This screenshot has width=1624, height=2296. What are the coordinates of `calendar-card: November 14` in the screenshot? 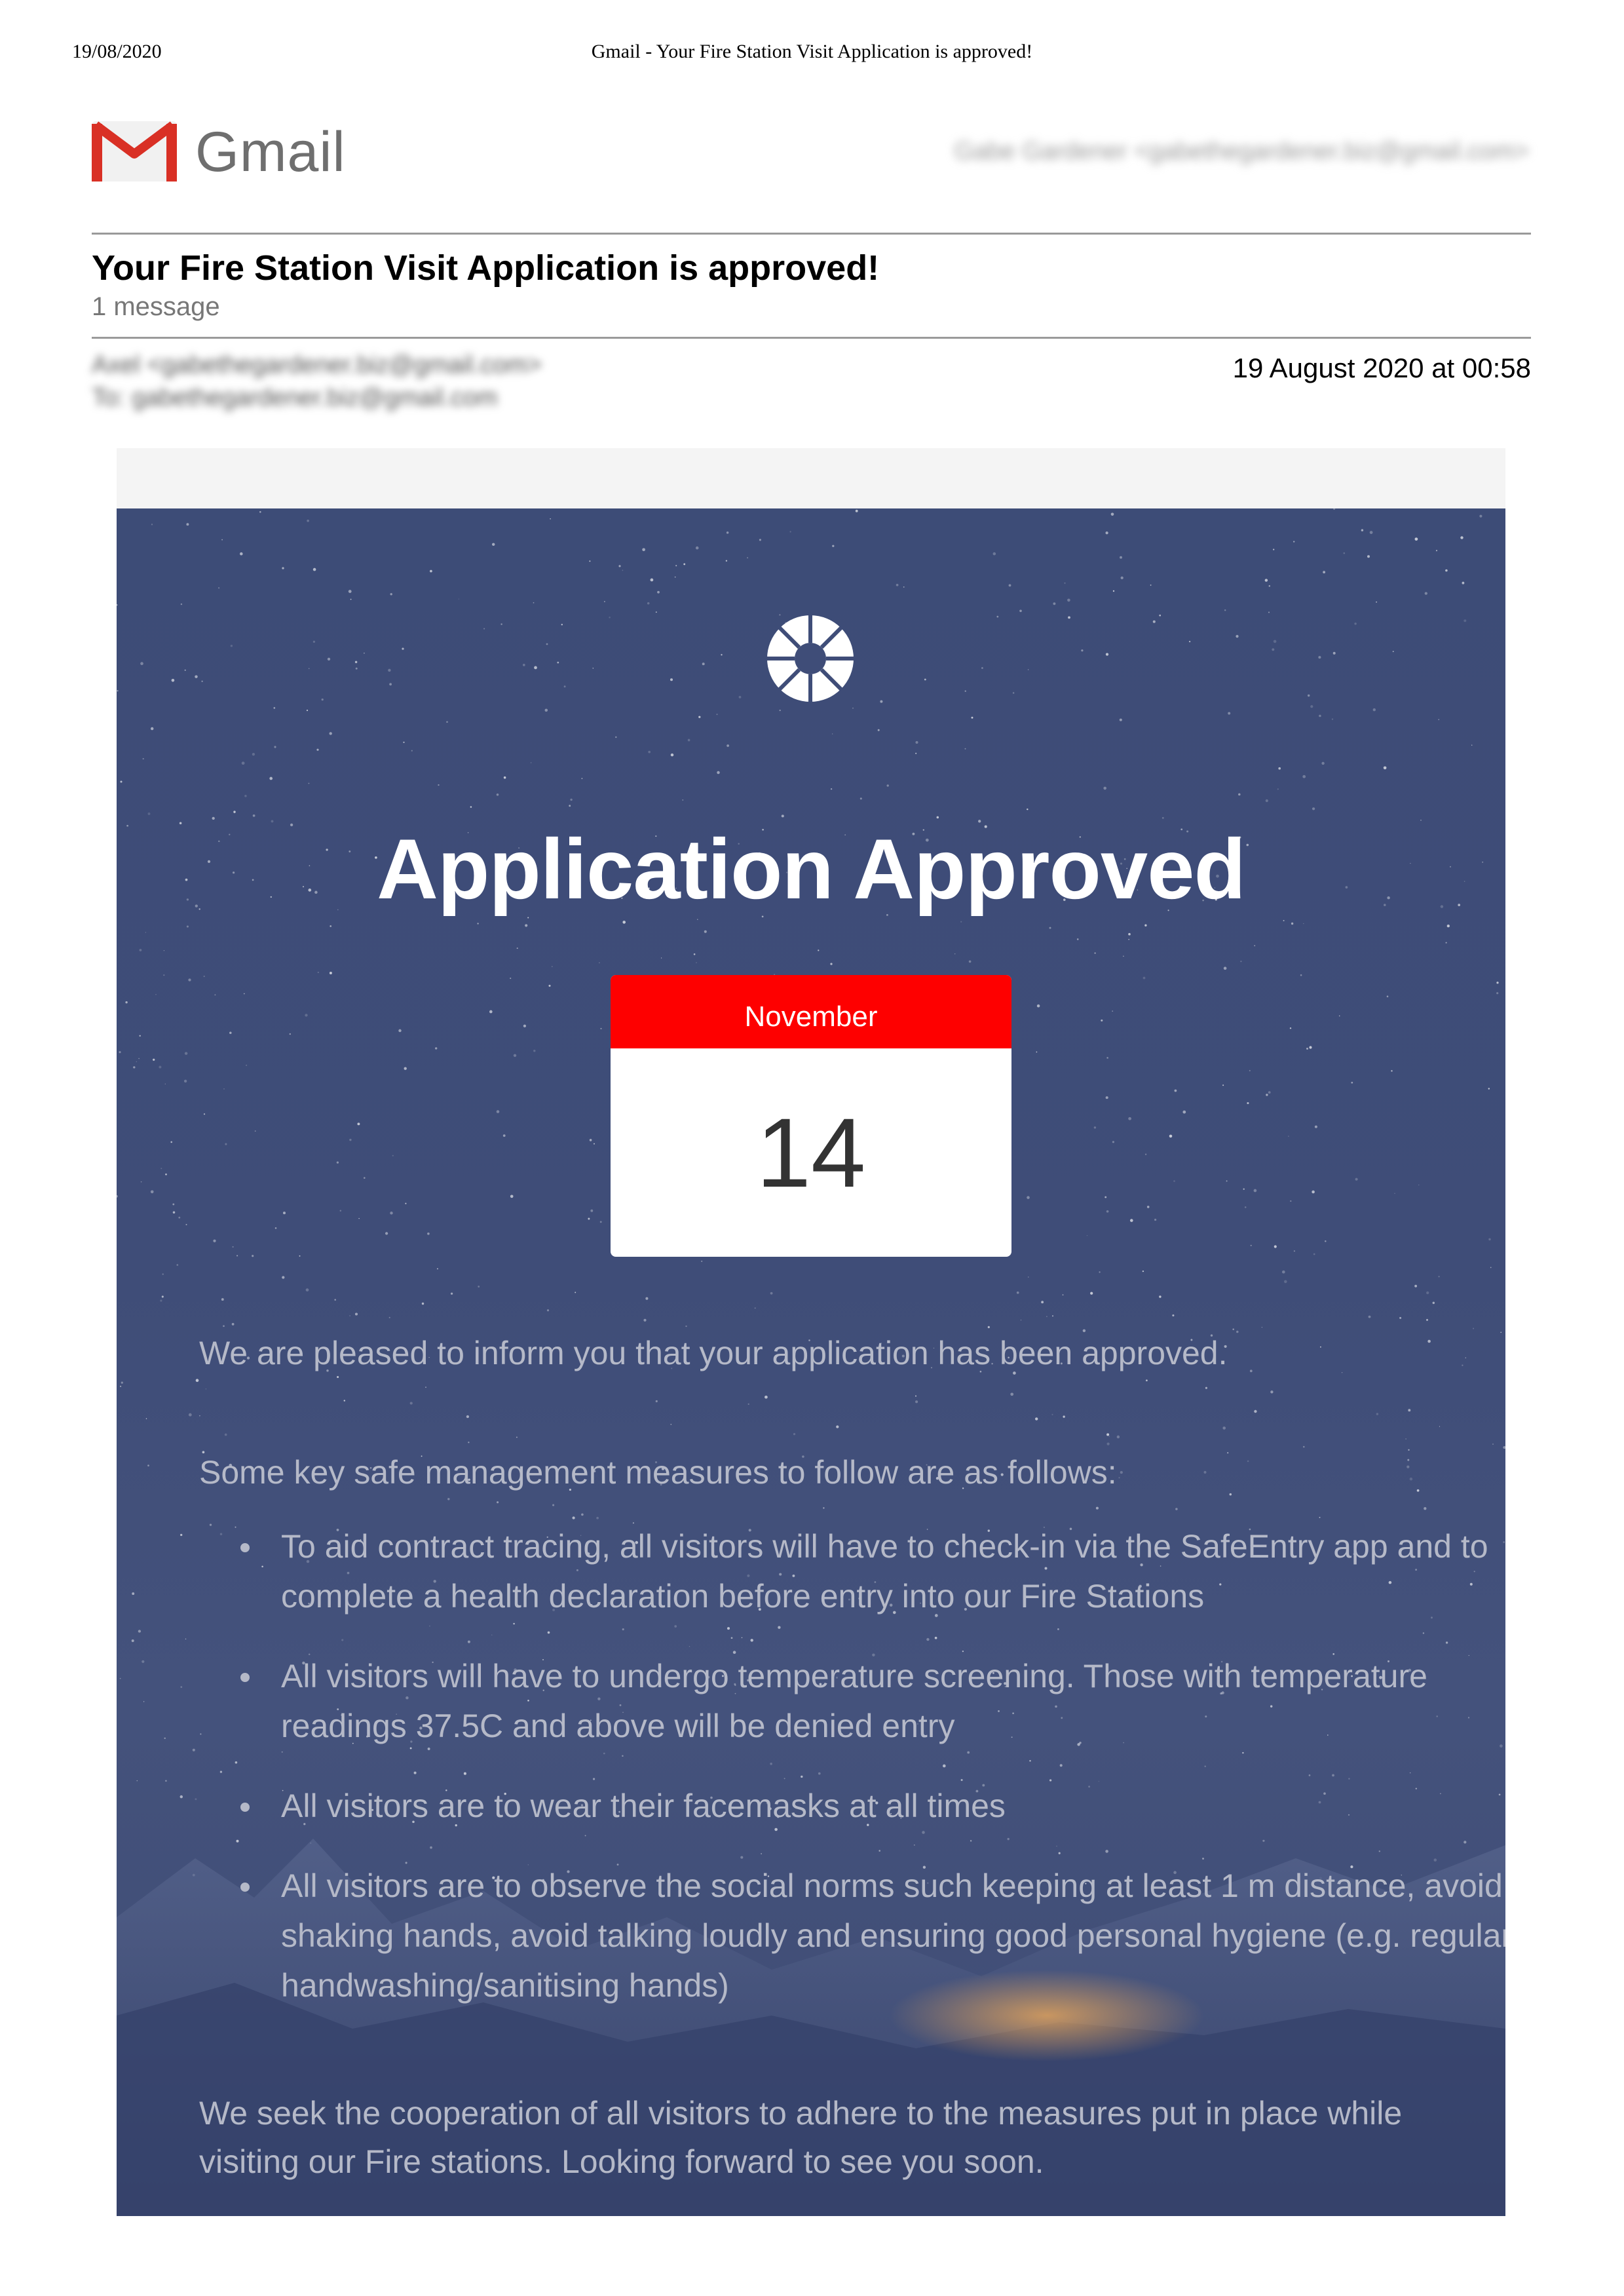 It's located at (811, 1116).